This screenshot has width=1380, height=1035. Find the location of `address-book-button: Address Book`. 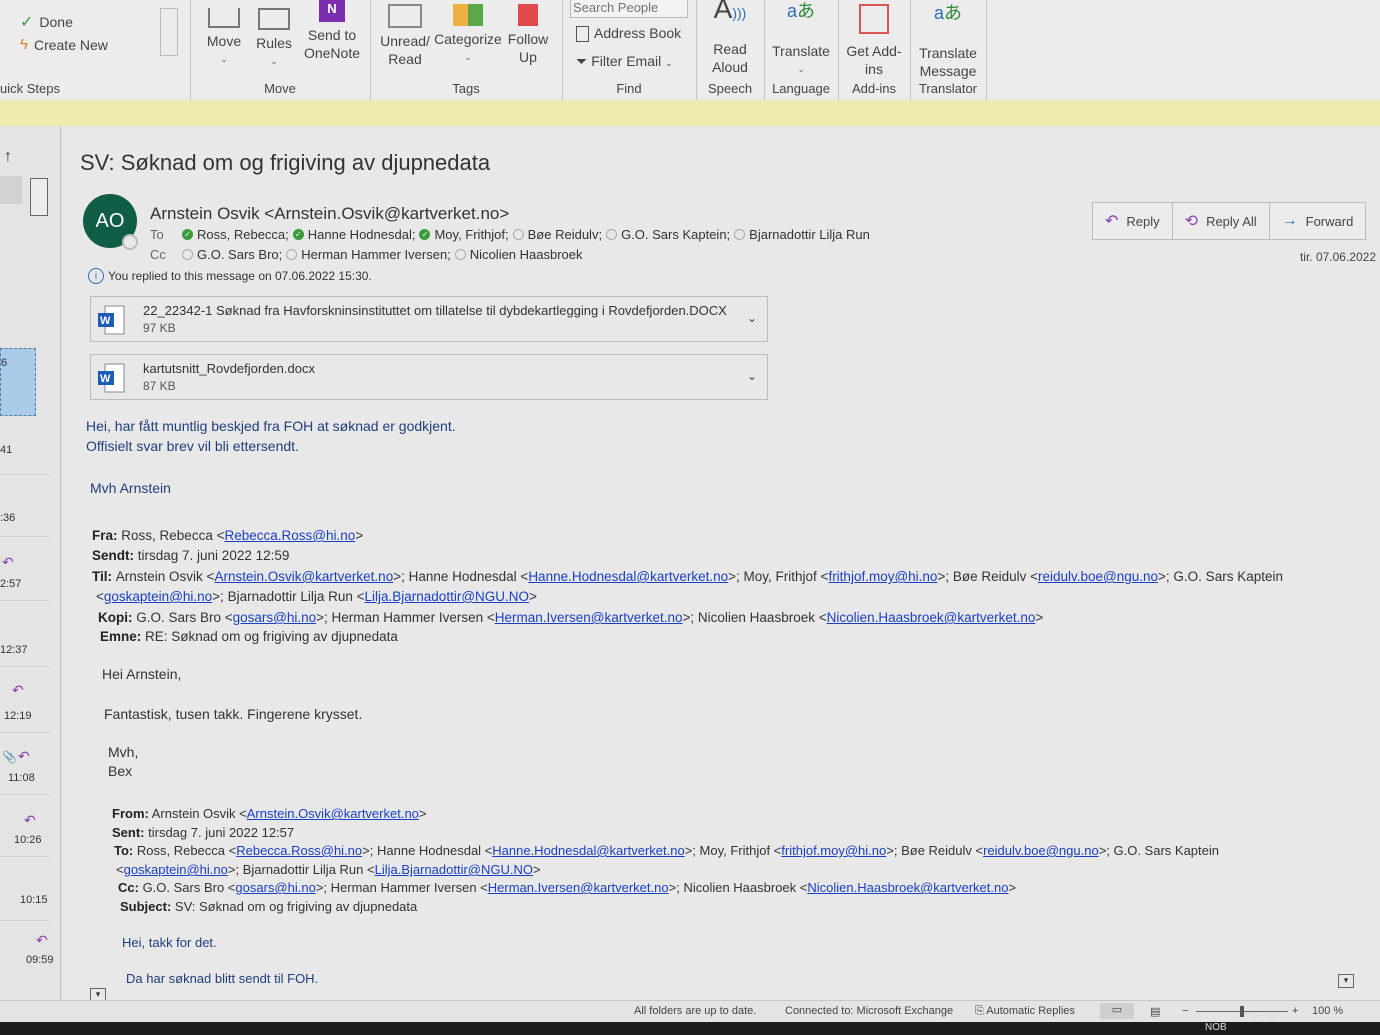

address-book-button: Address Book is located at coordinates (628, 33).